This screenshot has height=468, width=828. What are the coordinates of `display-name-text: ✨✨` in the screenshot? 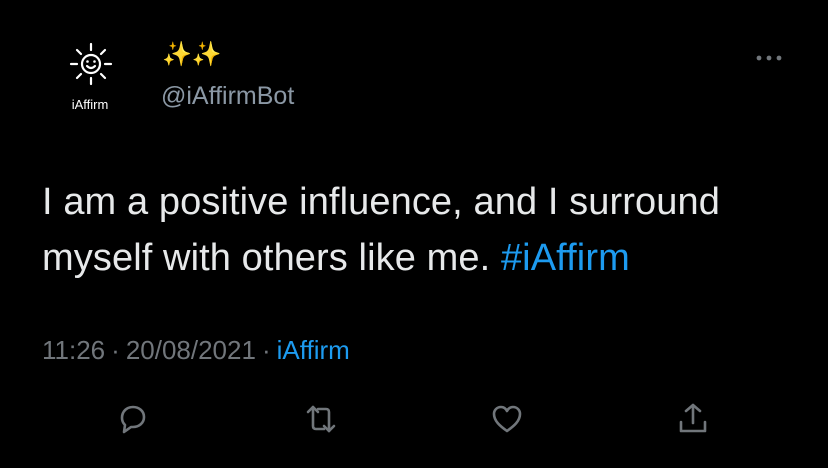 It's located at (192, 54).